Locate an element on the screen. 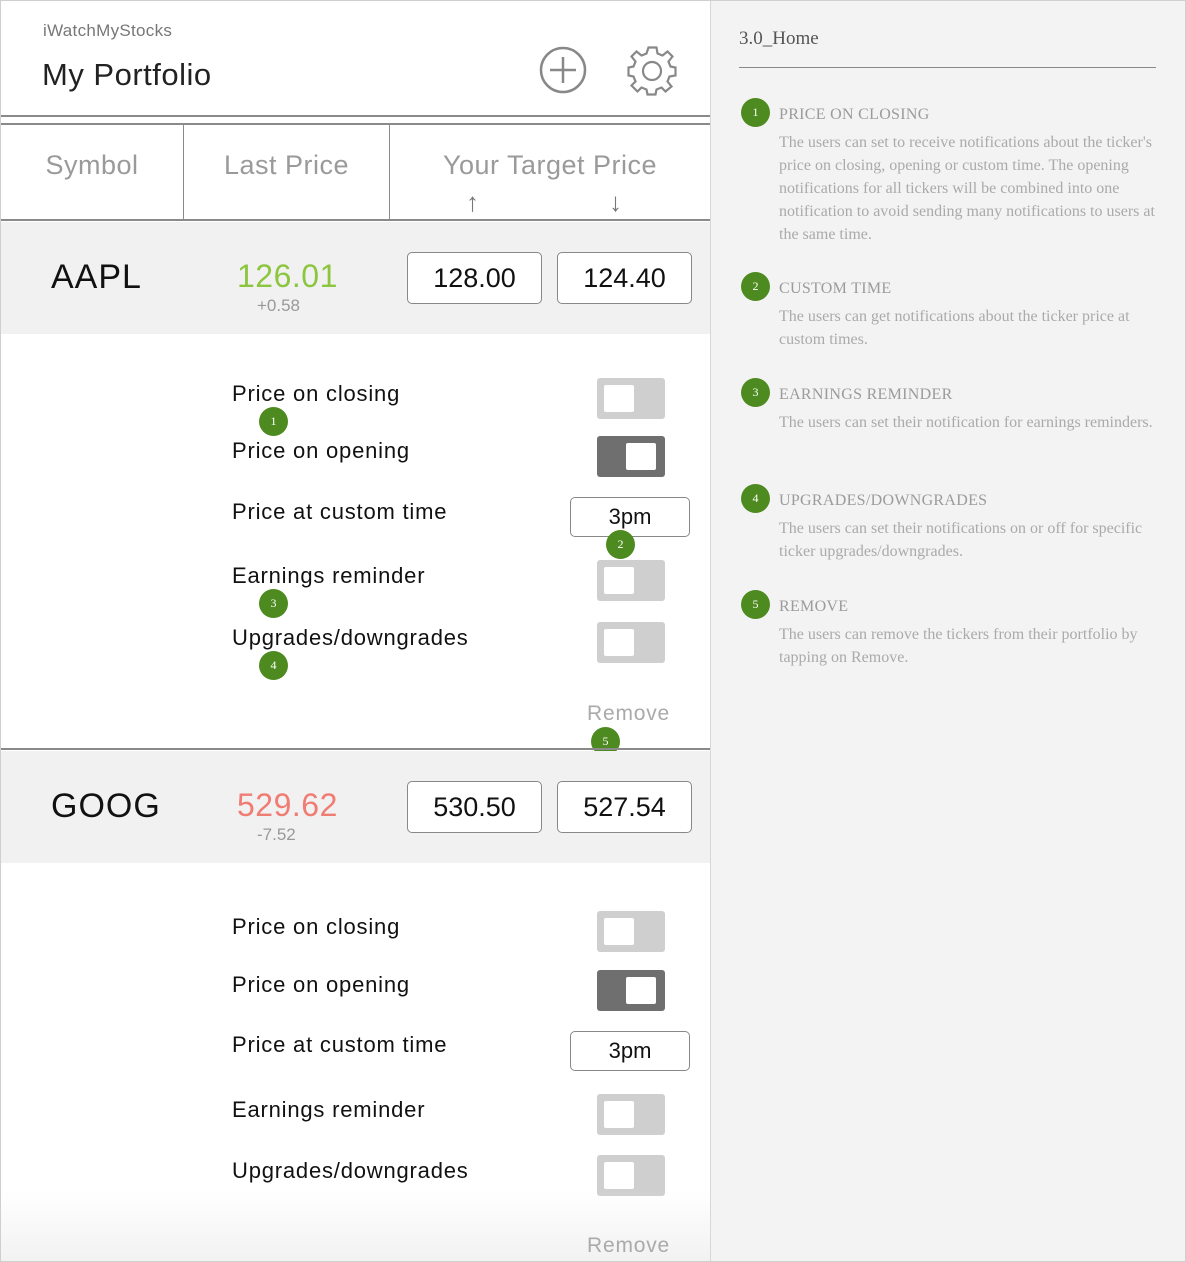 This screenshot has height=1262, width=1186. ticker-row-aapl: AAPL 126.01 +0.58 128.00 124.40 is located at coordinates (355, 278).